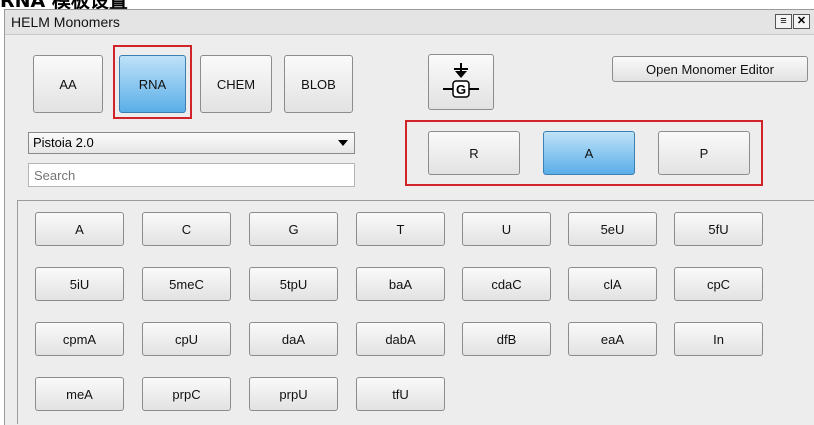 Image resolution: width=814 pixels, height=425 pixels. What do you see at coordinates (186, 229) in the screenshot?
I see `monomer-button: C` at bounding box center [186, 229].